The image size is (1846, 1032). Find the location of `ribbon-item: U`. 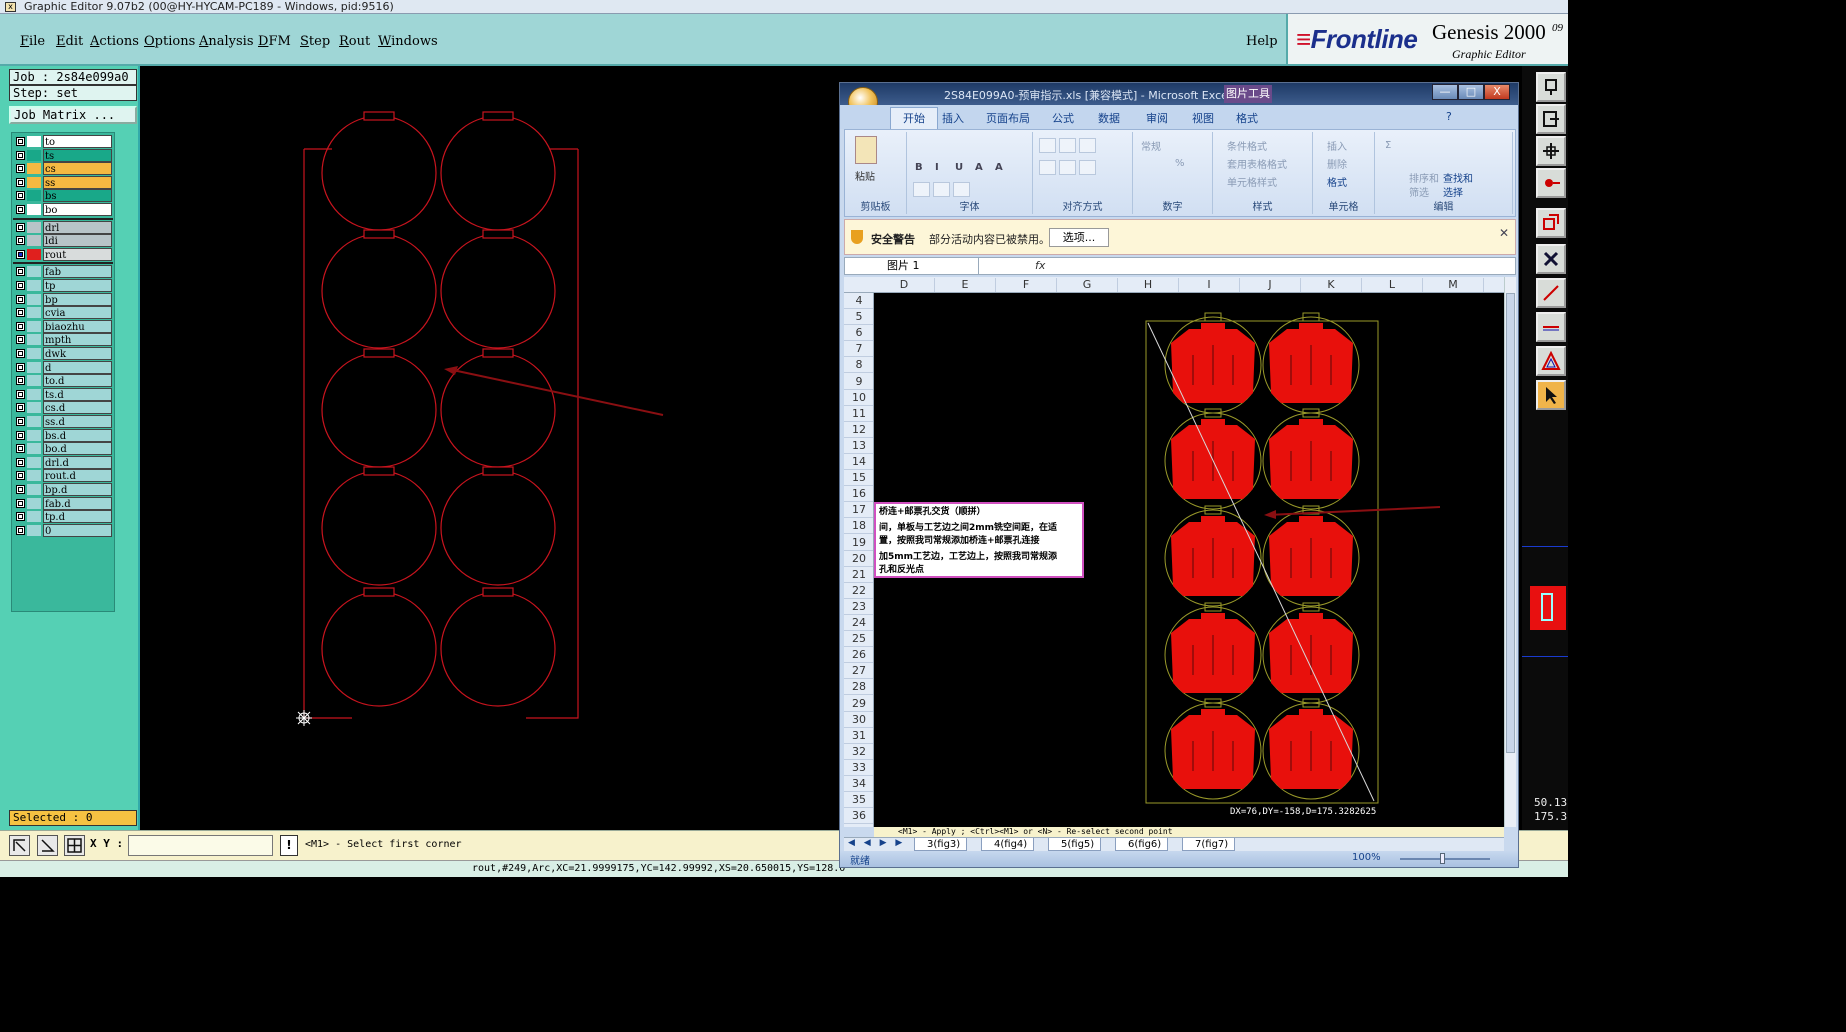

ribbon-item: U is located at coordinates (959, 167).